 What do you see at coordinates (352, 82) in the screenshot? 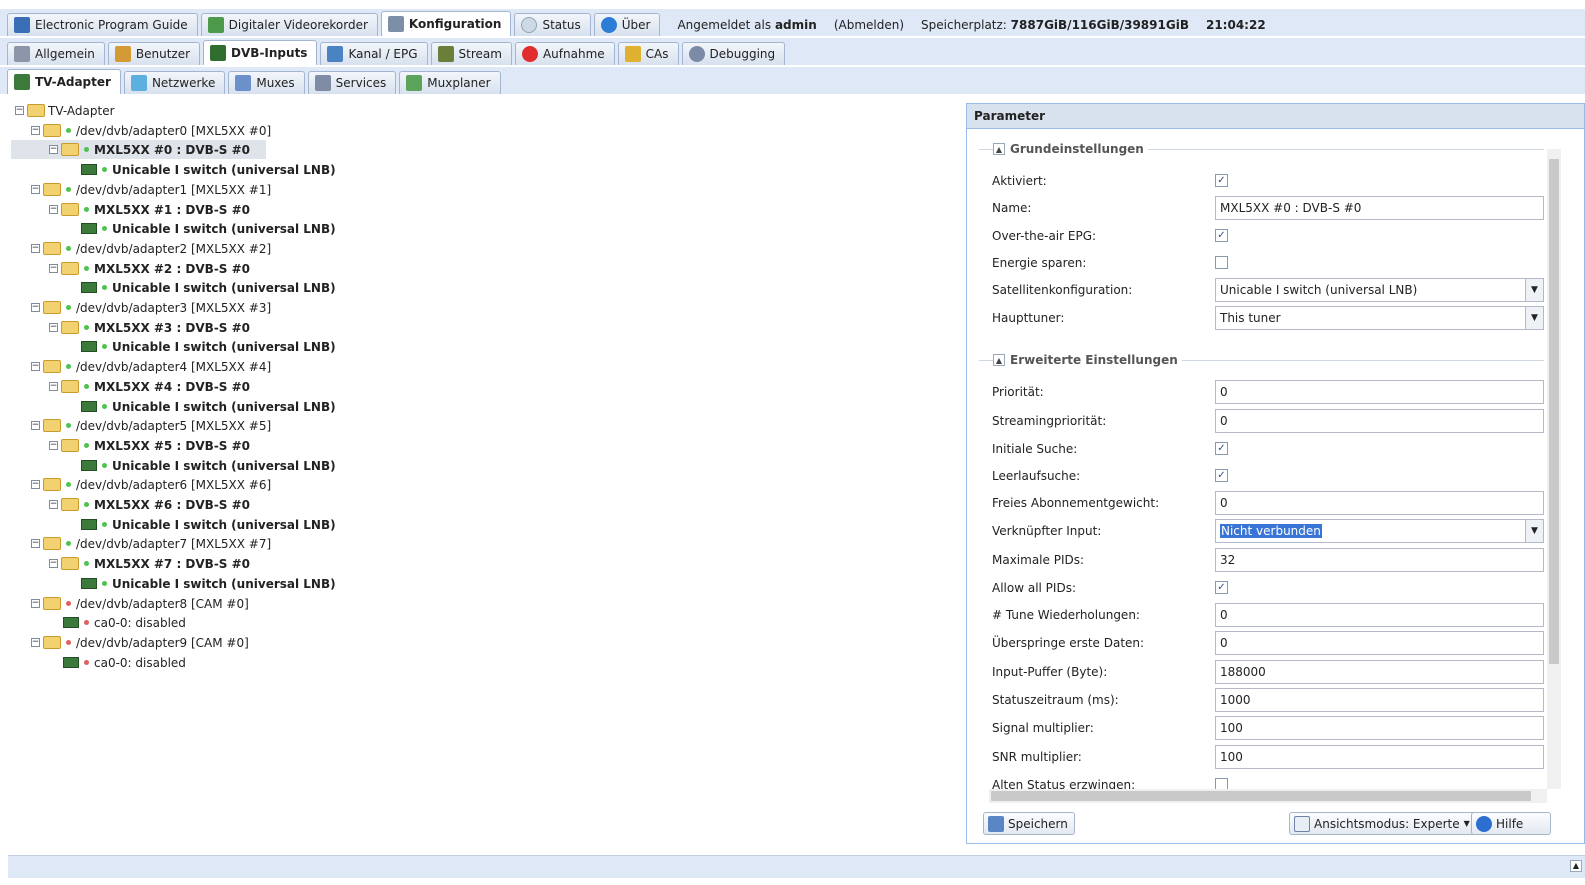
I see `tab-services: Services` at bounding box center [352, 82].